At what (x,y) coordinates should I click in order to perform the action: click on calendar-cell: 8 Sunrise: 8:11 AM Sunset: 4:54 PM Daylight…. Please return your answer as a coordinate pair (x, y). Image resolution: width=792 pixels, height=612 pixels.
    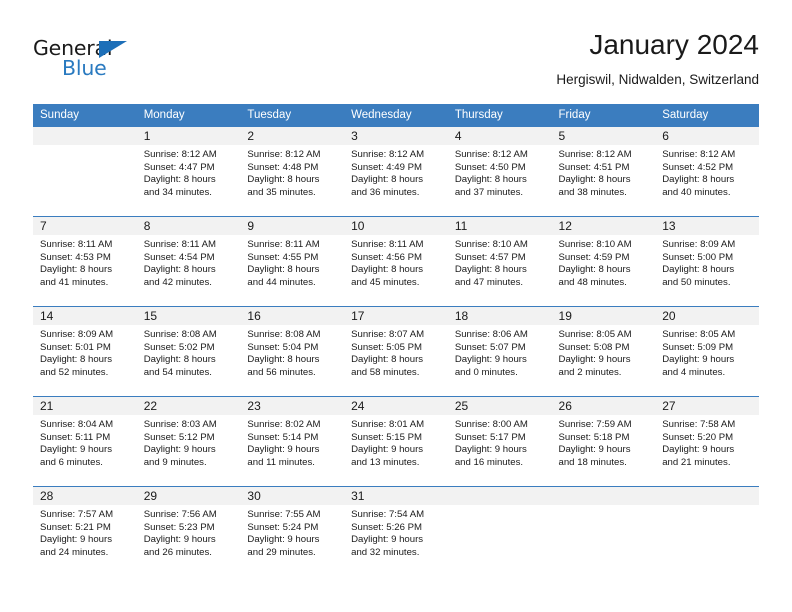
    Looking at the image, I should click on (188, 261).